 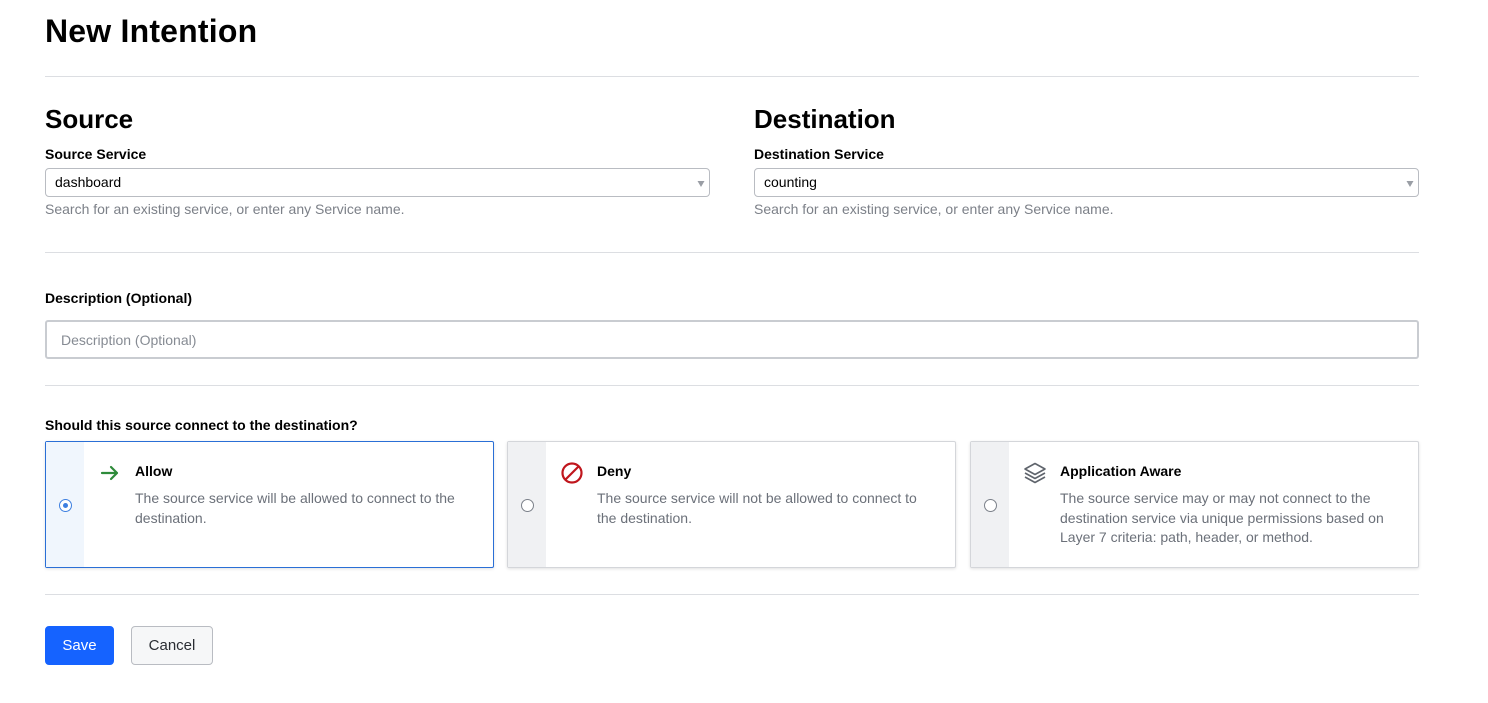 What do you see at coordinates (572, 473) in the screenshot?
I see `deny-icon` at bounding box center [572, 473].